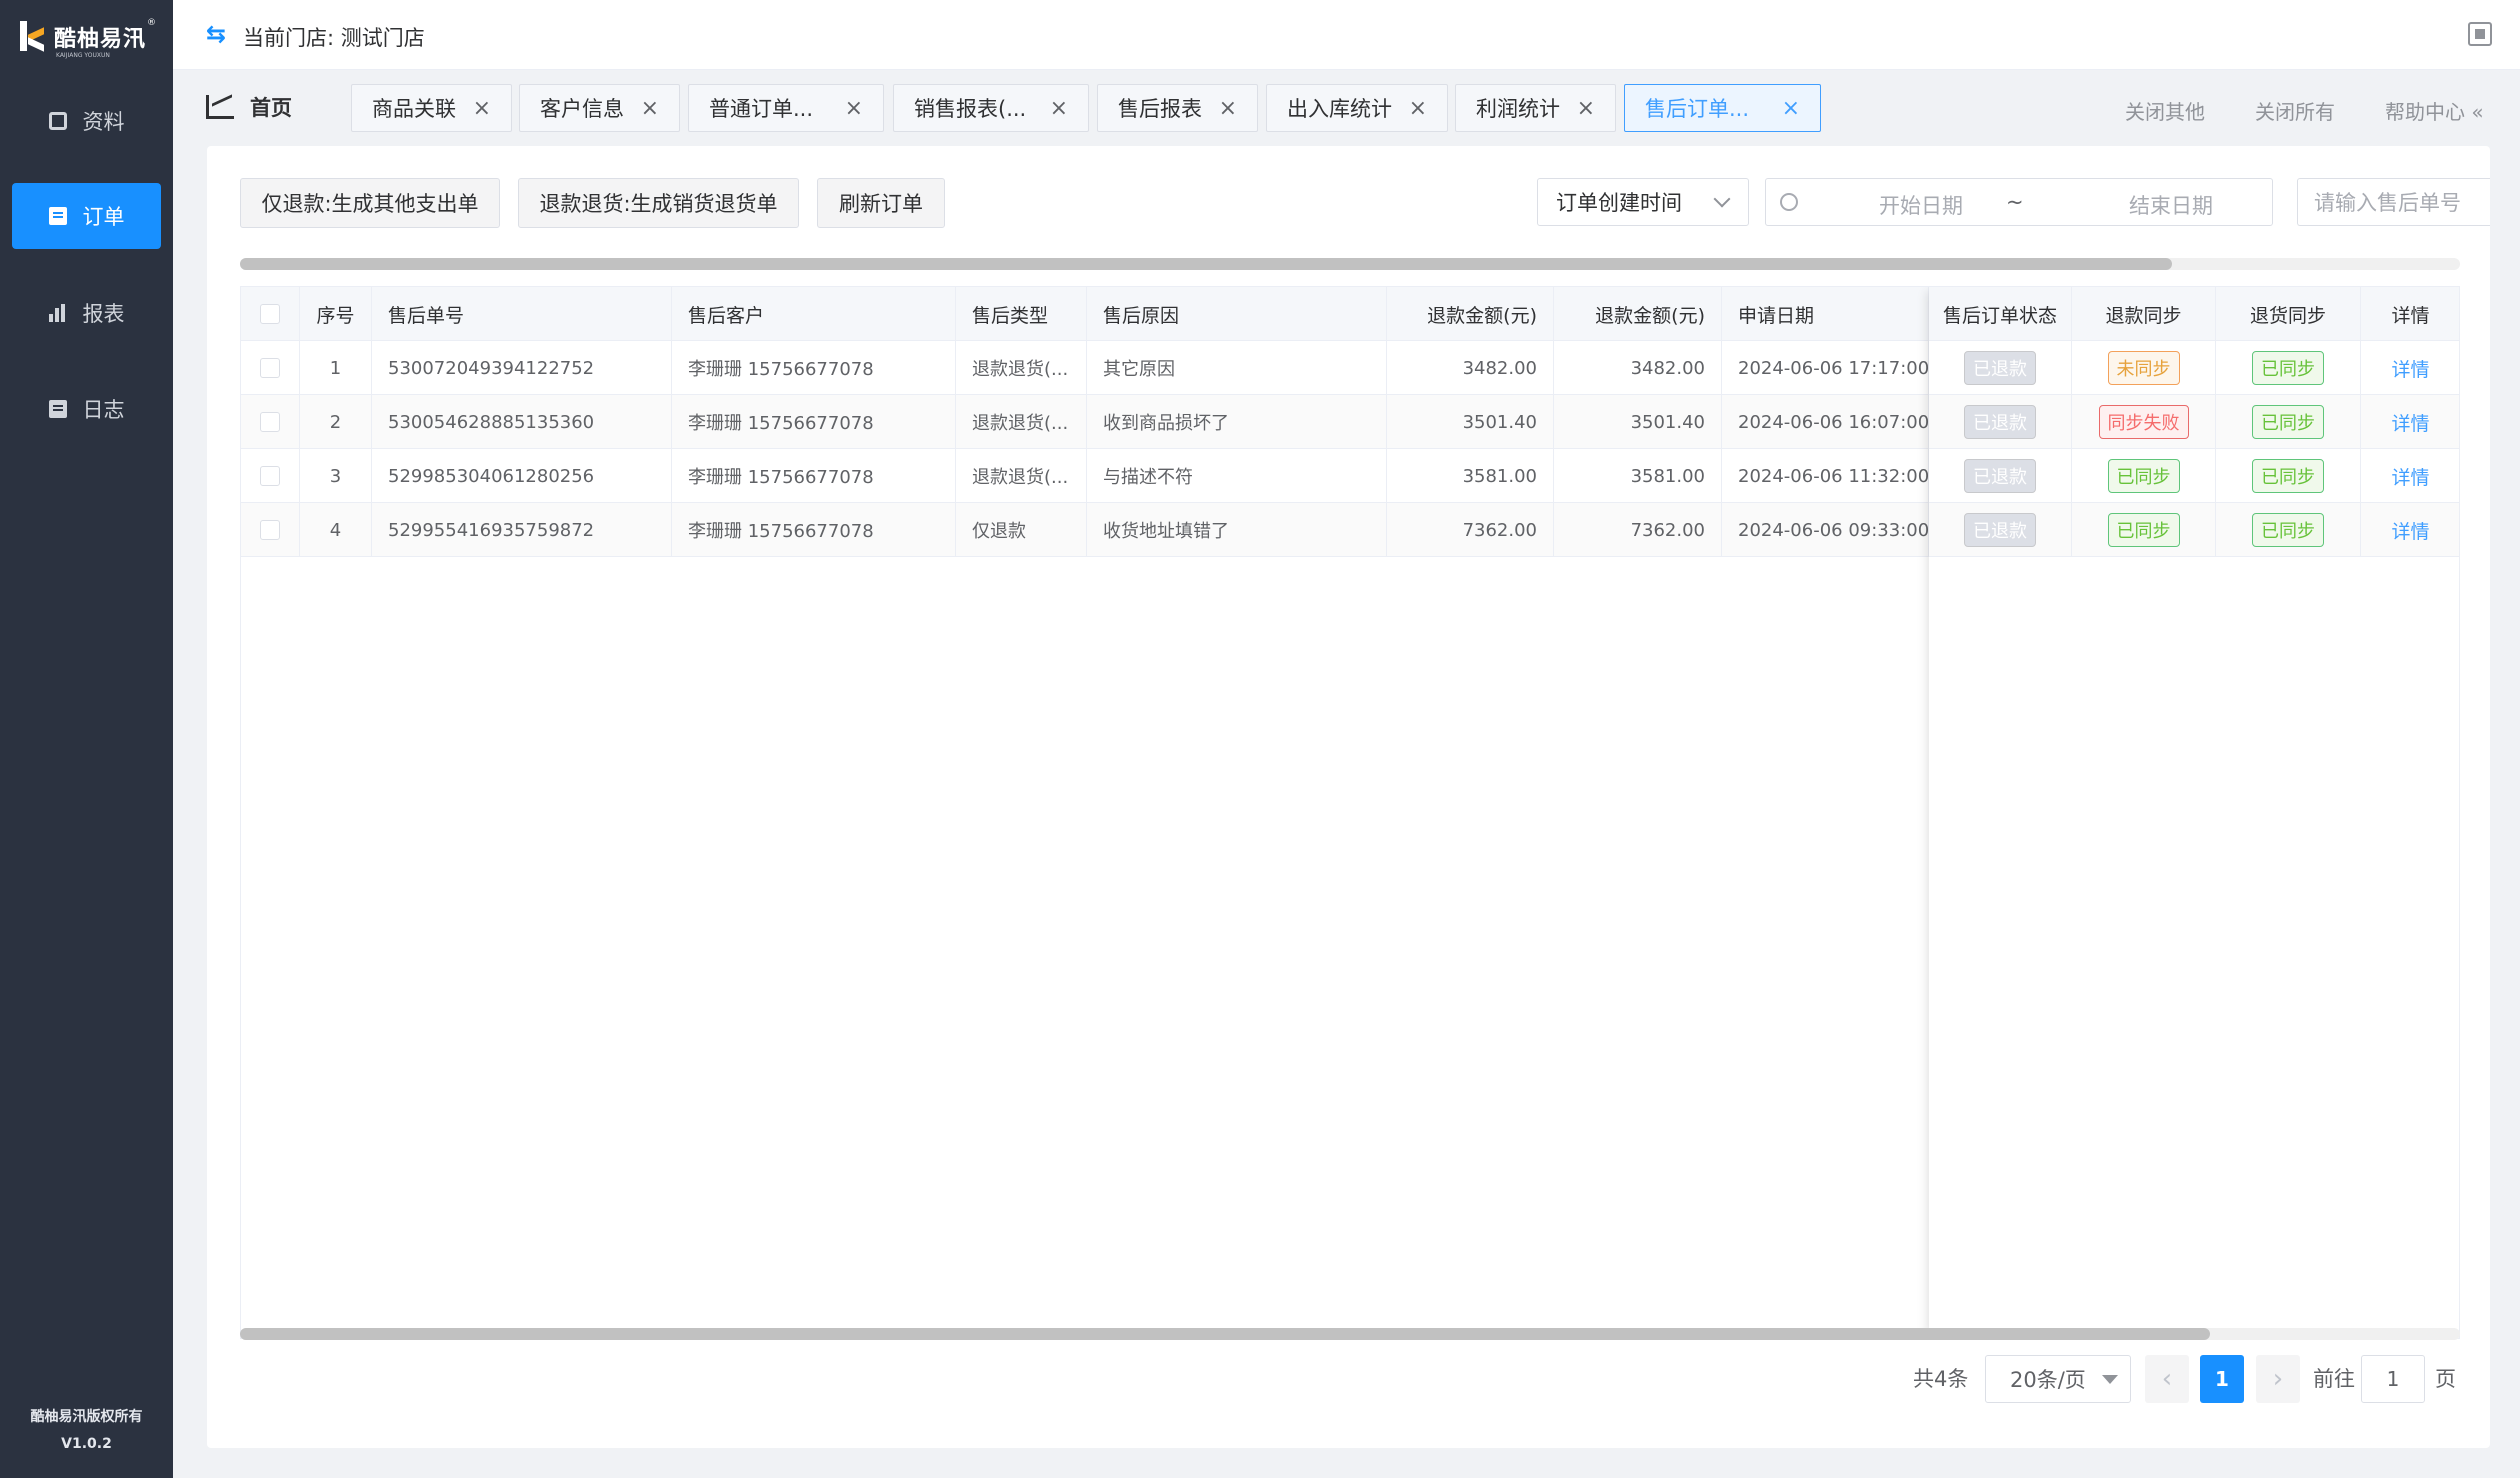 This screenshot has width=2520, height=1478. Describe the element at coordinates (83, 55) in the screenshot. I see `logo-subtext: KAIJIANG YOUXUN` at that location.